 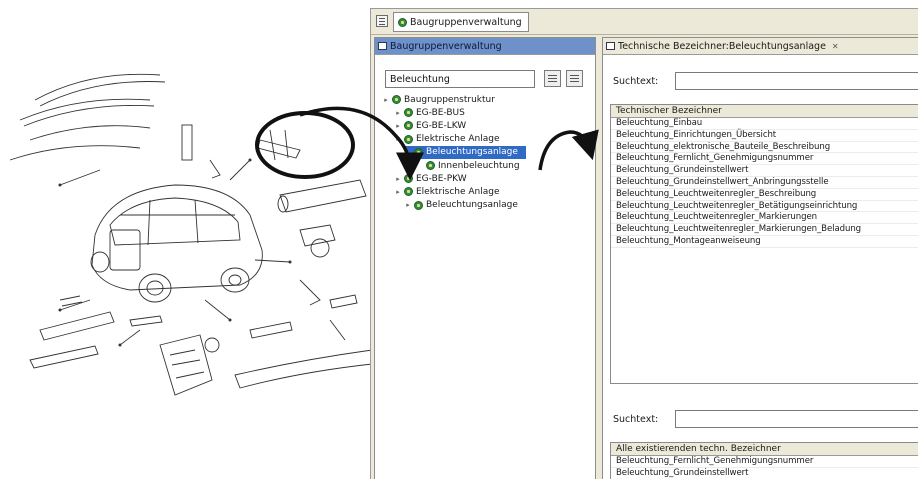 What do you see at coordinates (441, 125) in the screenshot?
I see `tree-item-label: EG-BE-LKW` at bounding box center [441, 125].